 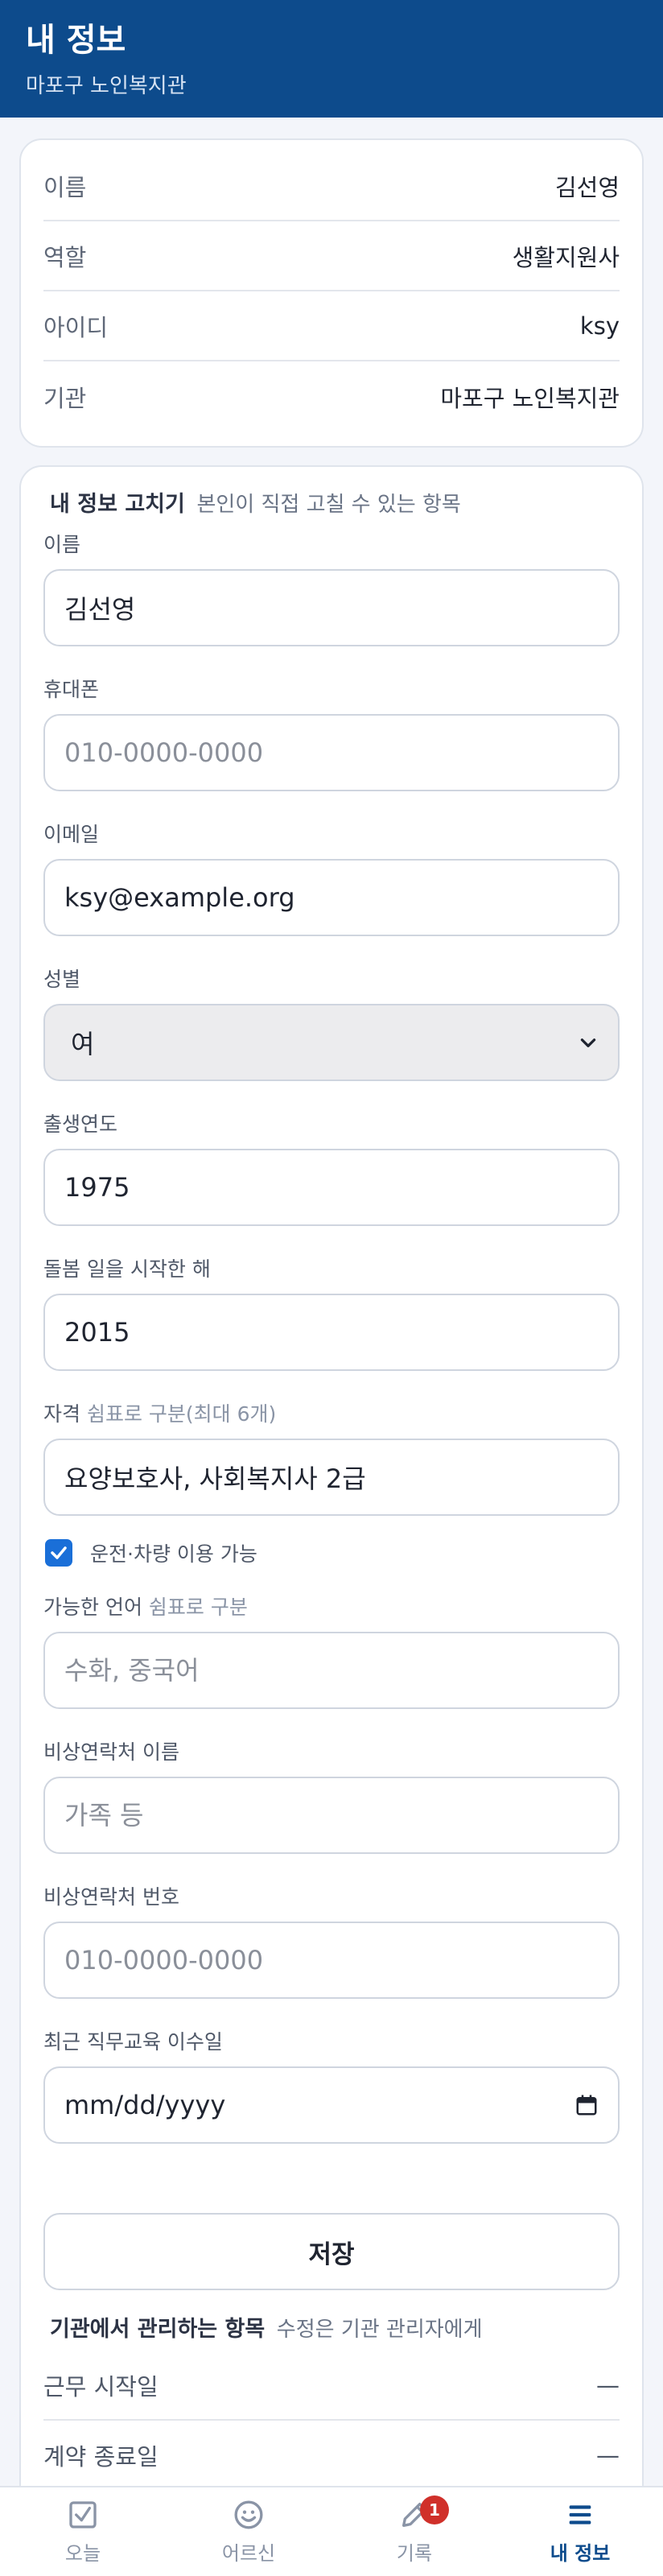 What do you see at coordinates (331, 1187) in the screenshot?
I see `birth-year-input` at bounding box center [331, 1187].